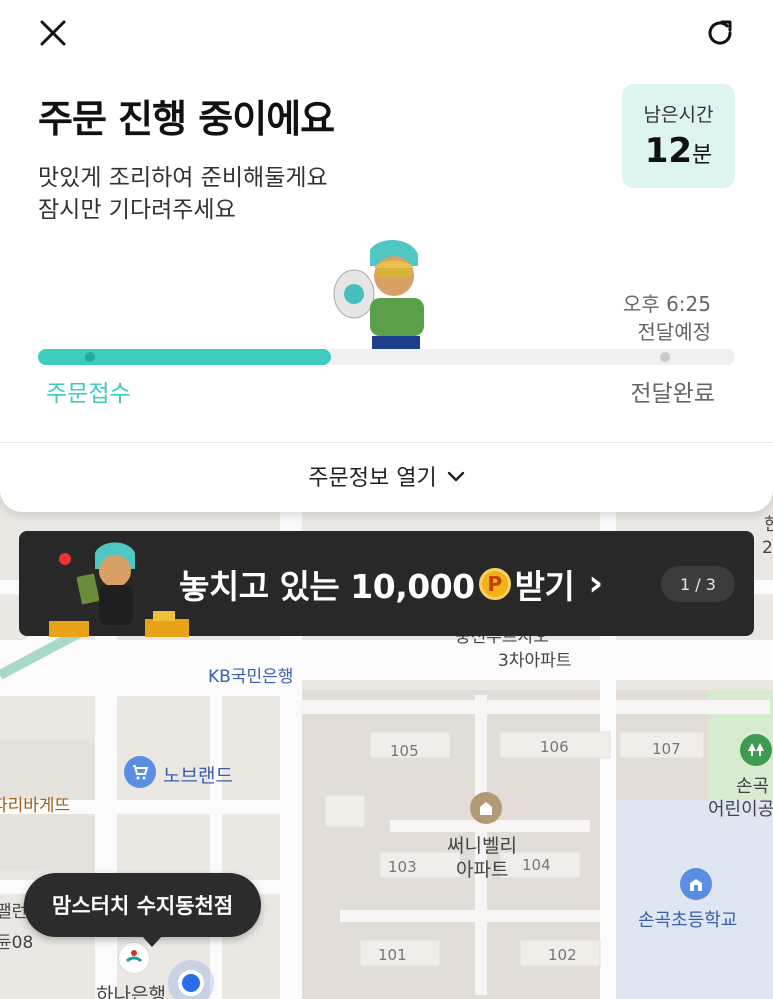 This screenshot has width=773, height=999. Describe the element at coordinates (740, 809) in the screenshot. I see `map-label-kinder-2: 어린이공` at that location.